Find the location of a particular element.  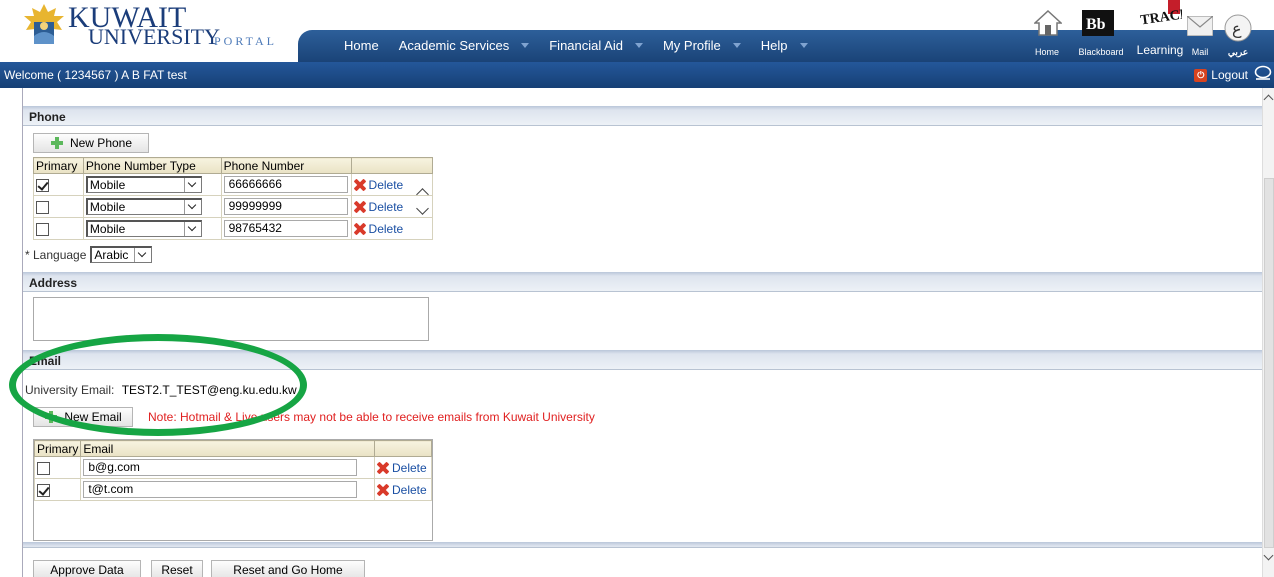

email-cell: b@g.com is located at coordinates (227, 467).